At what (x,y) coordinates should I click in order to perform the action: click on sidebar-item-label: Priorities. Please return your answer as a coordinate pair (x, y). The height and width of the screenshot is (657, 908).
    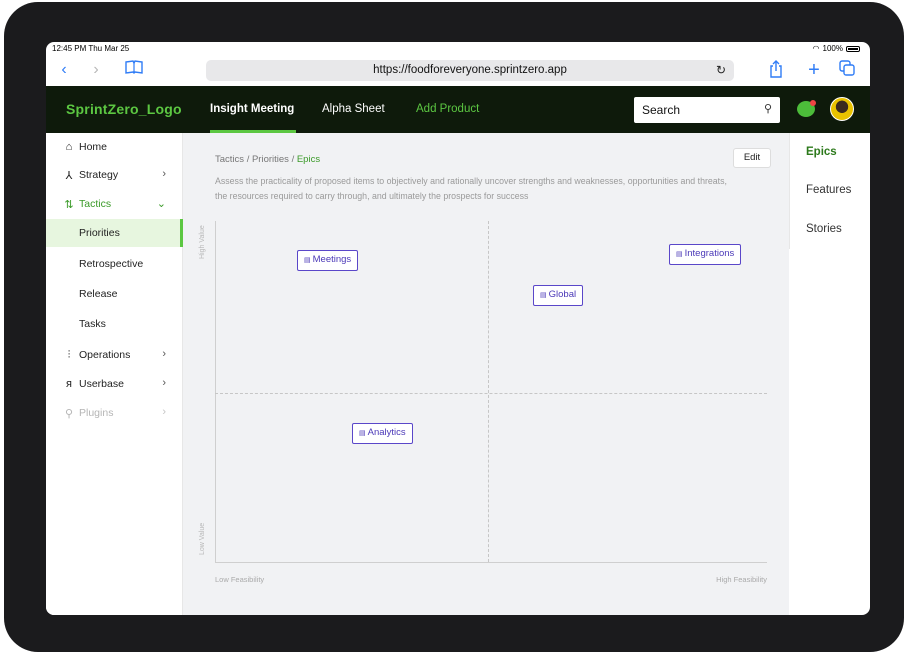
    Looking at the image, I should click on (99, 233).